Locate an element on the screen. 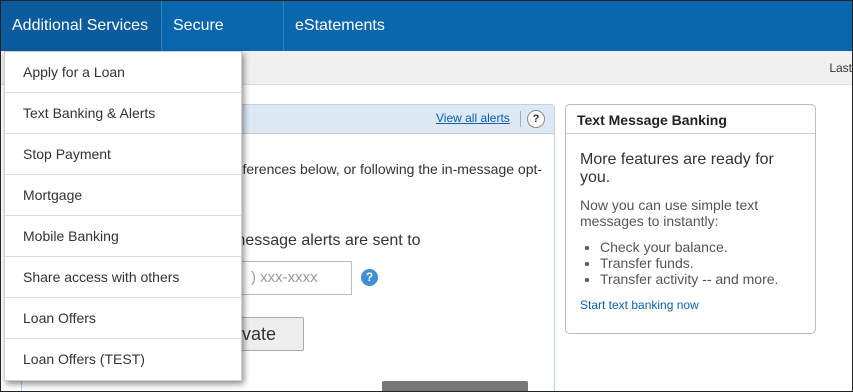 The image size is (853, 392). list-item: Transfer funds. is located at coordinates (689, 263).